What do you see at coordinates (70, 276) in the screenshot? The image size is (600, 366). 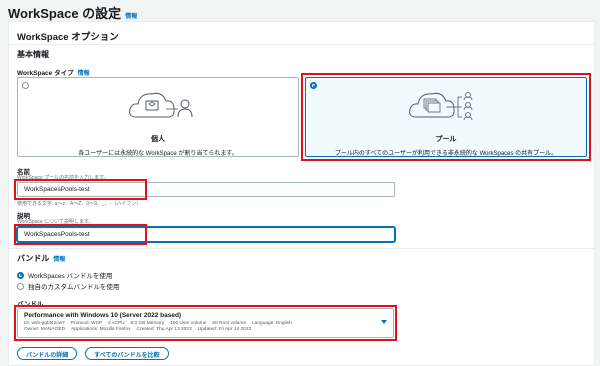 I see `radio-label: WorkSpaces バンドルを使用` at bounding box center [70, 276].